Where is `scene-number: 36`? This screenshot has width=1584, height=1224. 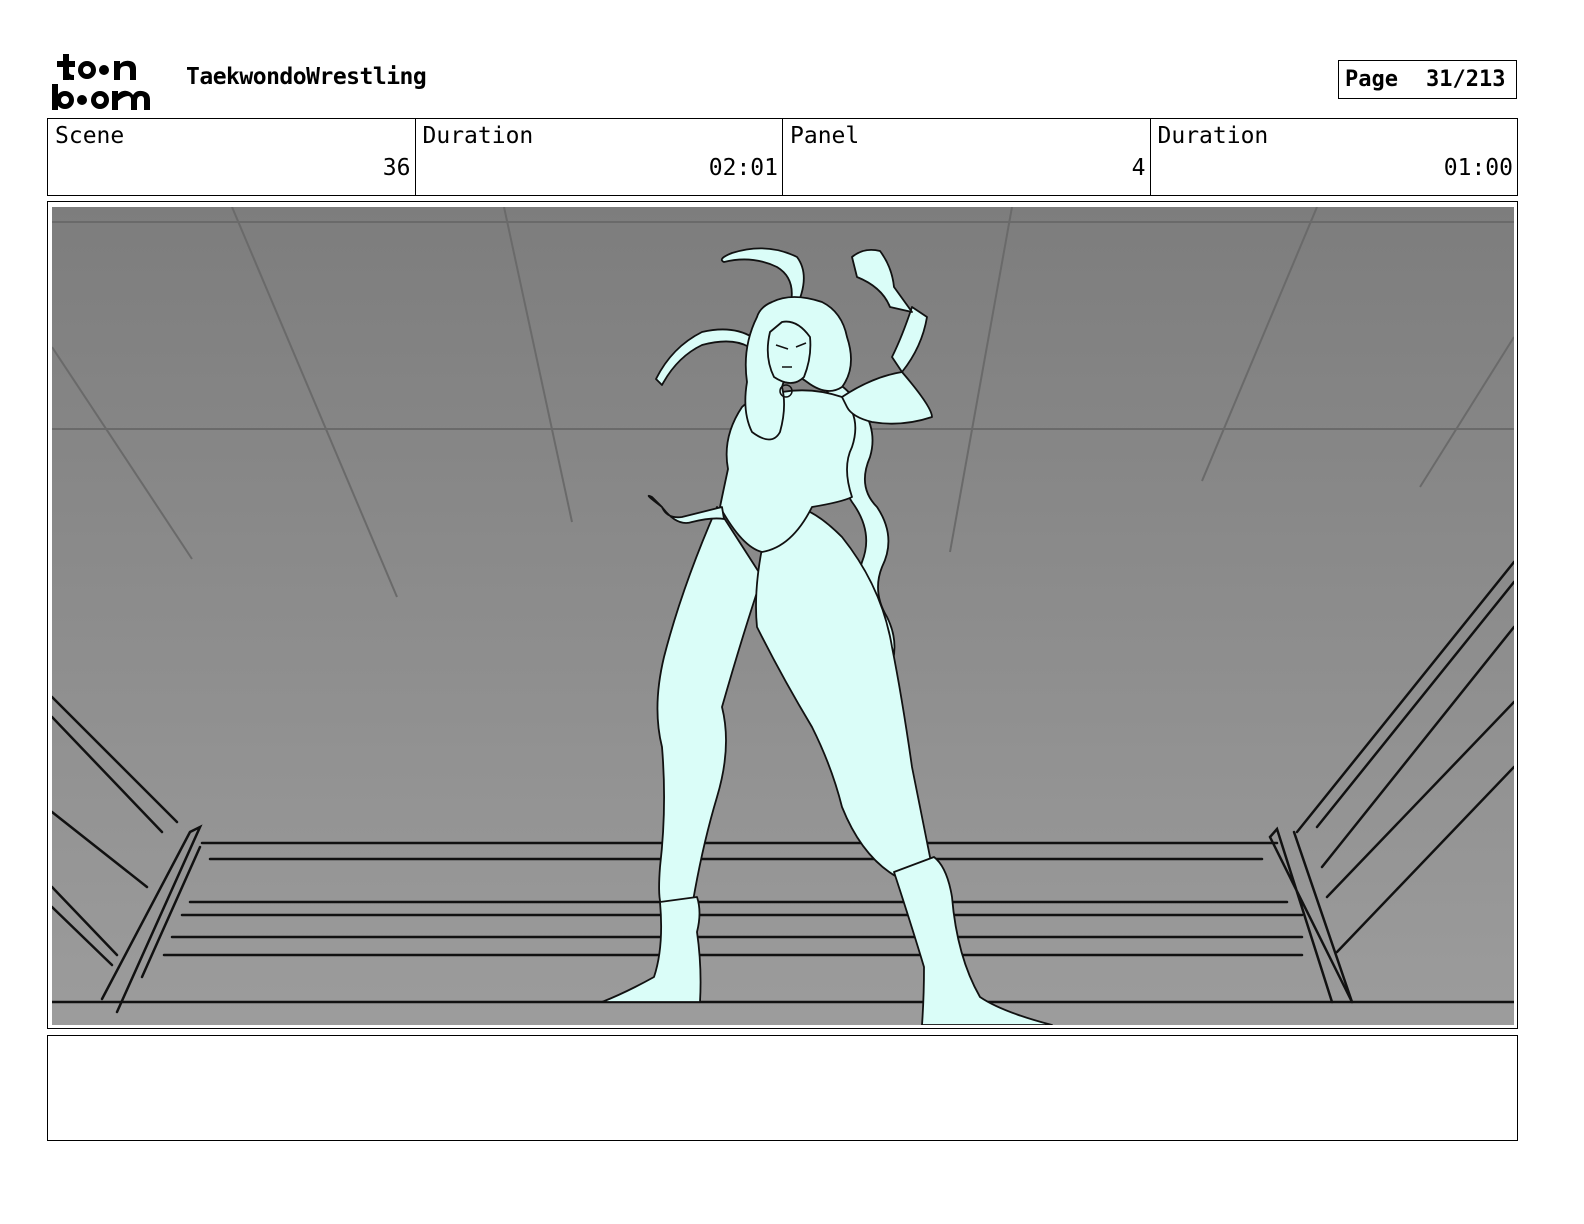
scene-number: 36 is located at coordinates (396, 168).